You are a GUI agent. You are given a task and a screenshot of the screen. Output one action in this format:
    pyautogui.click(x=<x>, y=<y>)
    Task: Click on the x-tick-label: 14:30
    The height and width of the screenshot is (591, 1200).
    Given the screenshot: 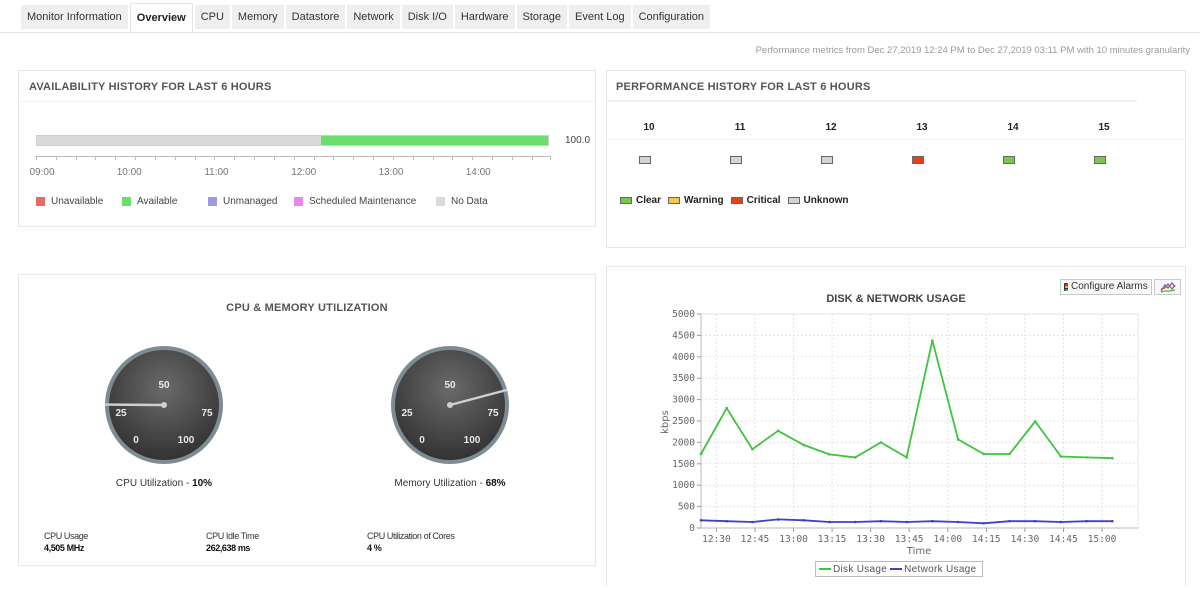 What is the action you would take?
    pyautogui.click(x=1025, y=539)
    